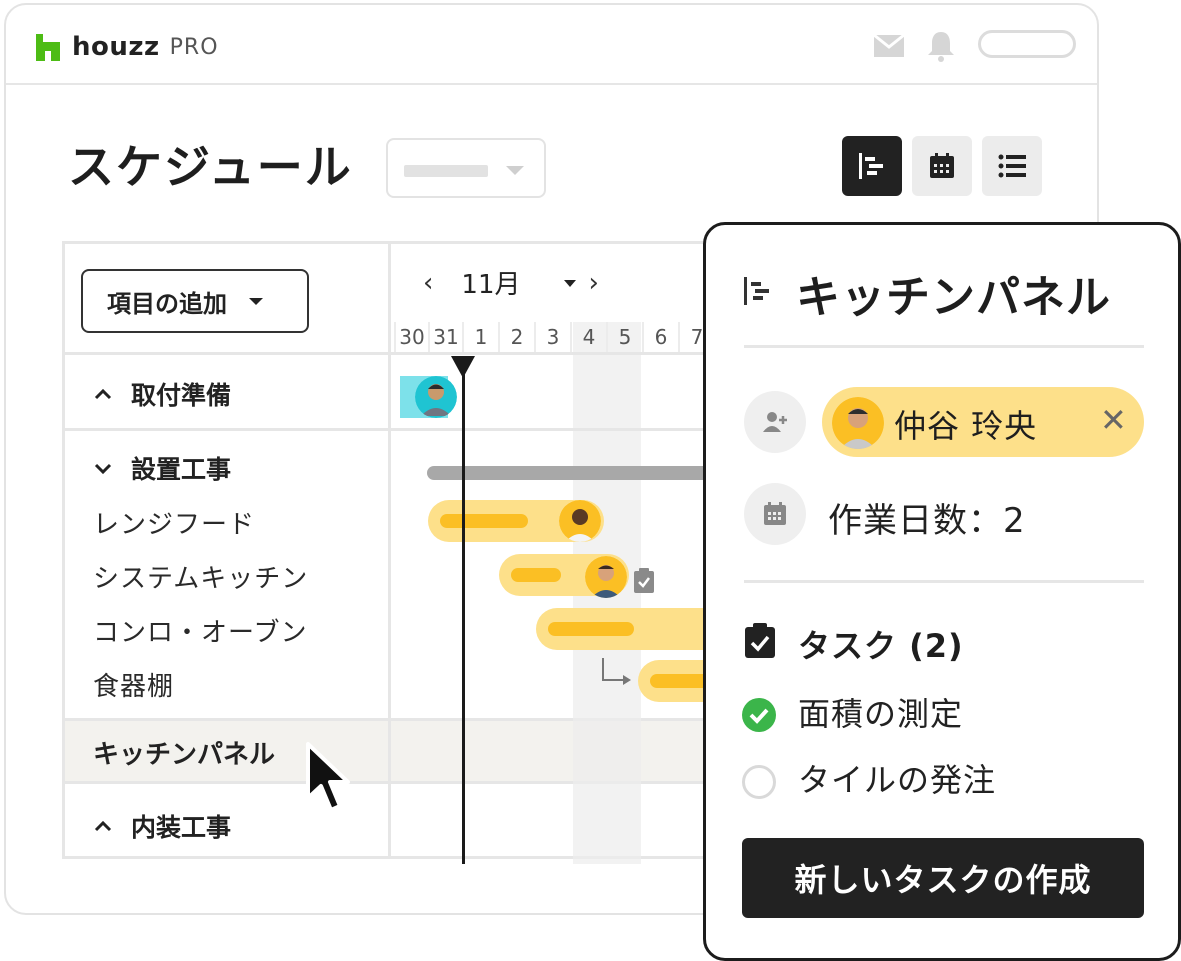 Image resolution: width=1181 pixels, height=961 pixels. Describe the element at coordinates (660, 337) in the screenshot. I see `day-cell: 6` at that location.